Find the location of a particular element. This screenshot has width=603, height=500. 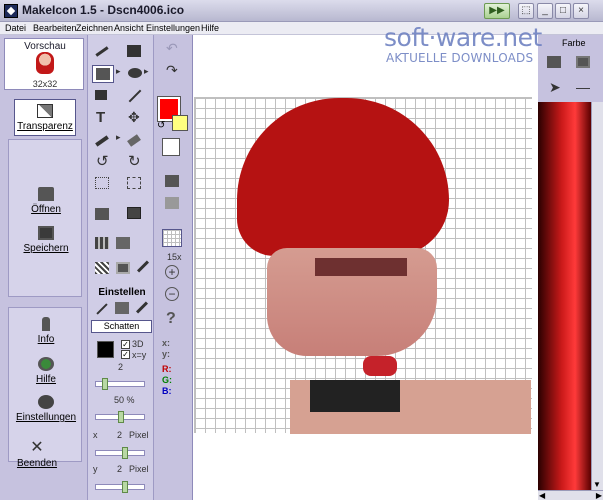

import-image-tool is located at coordinates (135, 214).